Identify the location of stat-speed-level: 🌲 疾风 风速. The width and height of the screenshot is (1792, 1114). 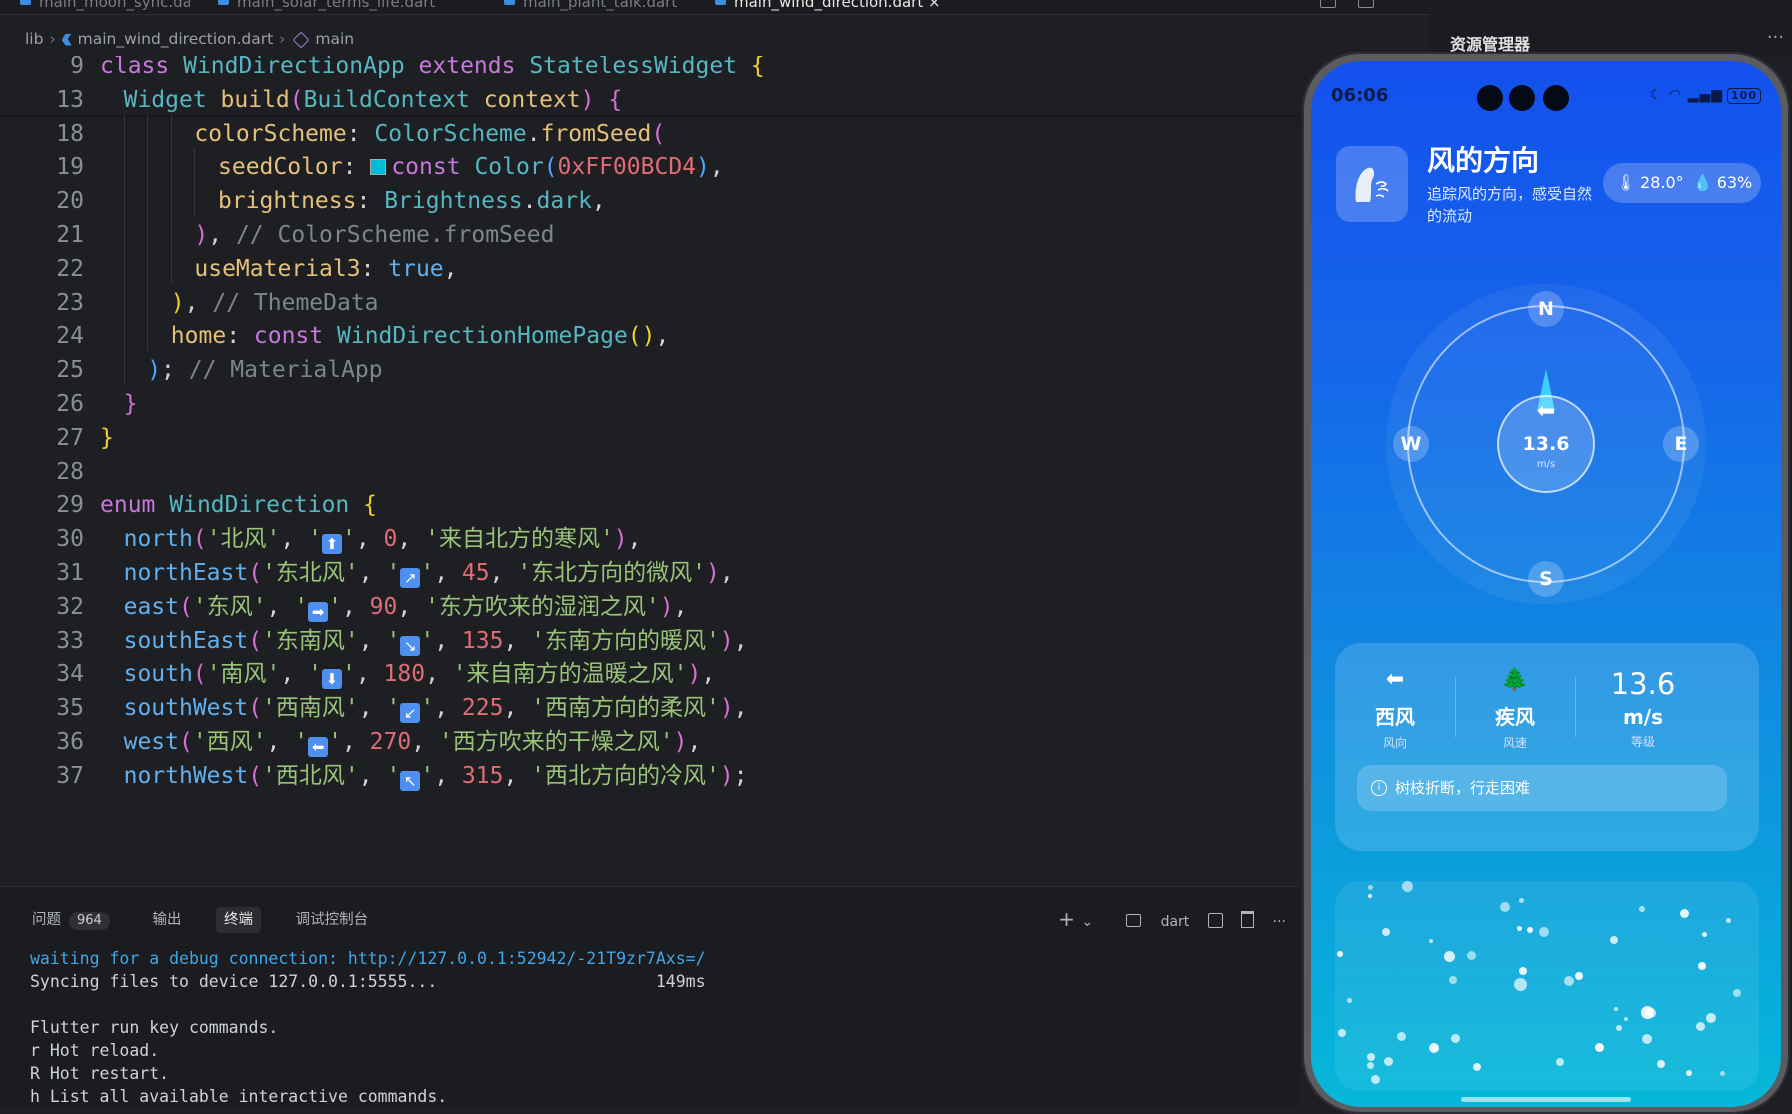
(1515, 709).